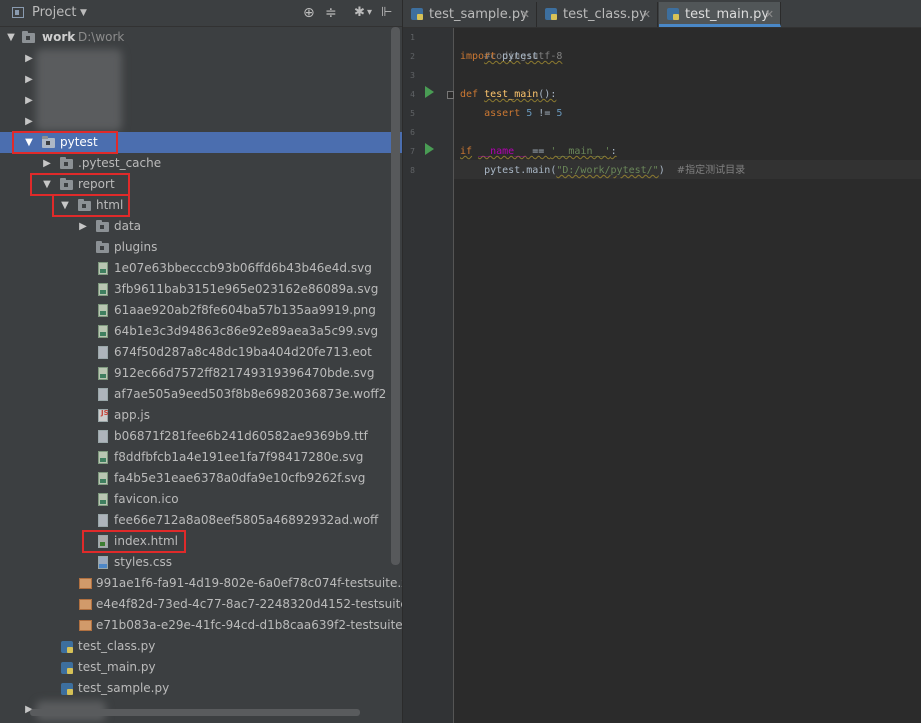 Image resolution: width=921 pixels, height=723 pixels. What do you see at coordinates (201, 394) in the screenshot?
I see `tree-file: af7ae505a9eed503f8b8e6982036873e.woff2` at bounding box center [201, 394].